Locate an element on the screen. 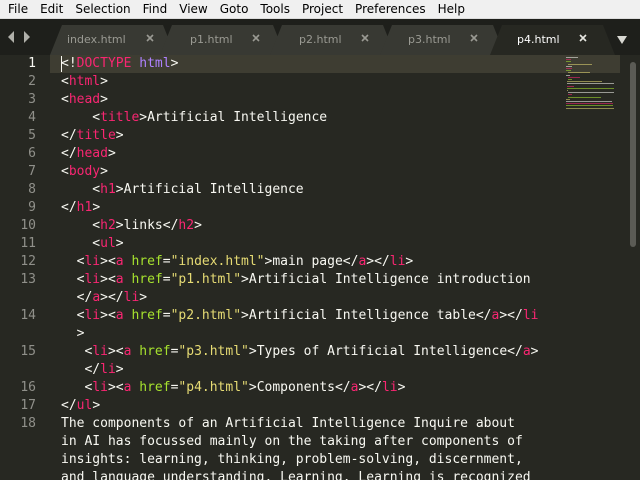  code-line: </a></li> is located at coordinates (104, 298).